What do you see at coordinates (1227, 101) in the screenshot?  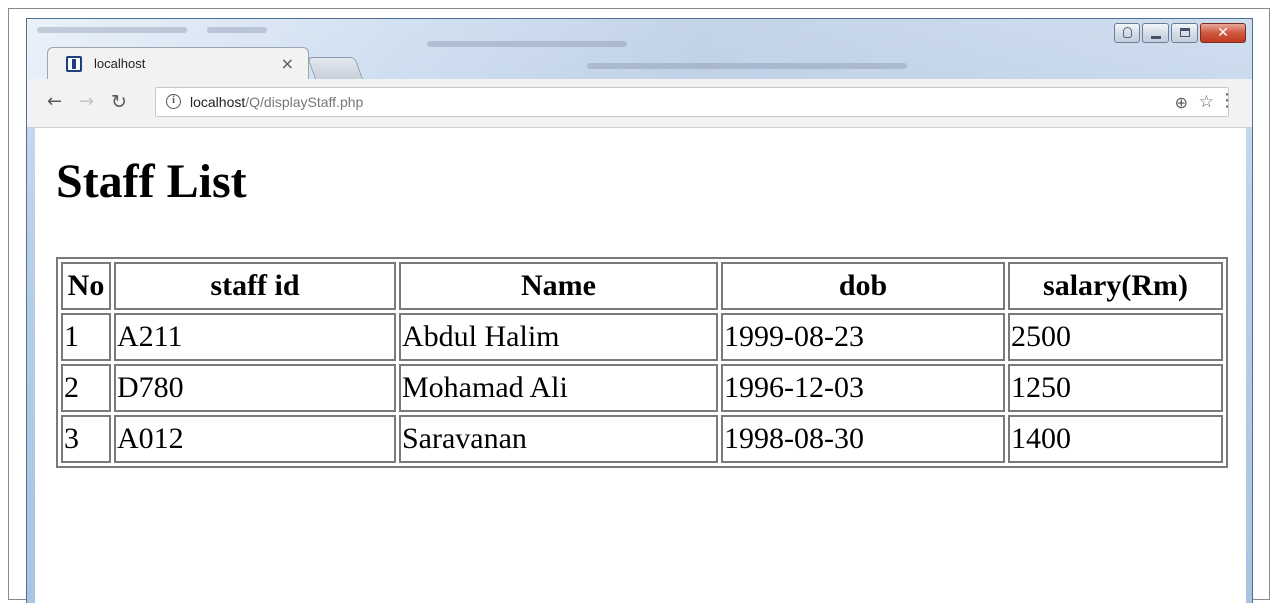 I see `menu-icon: ⋮` at bounding box center [1227, 101].